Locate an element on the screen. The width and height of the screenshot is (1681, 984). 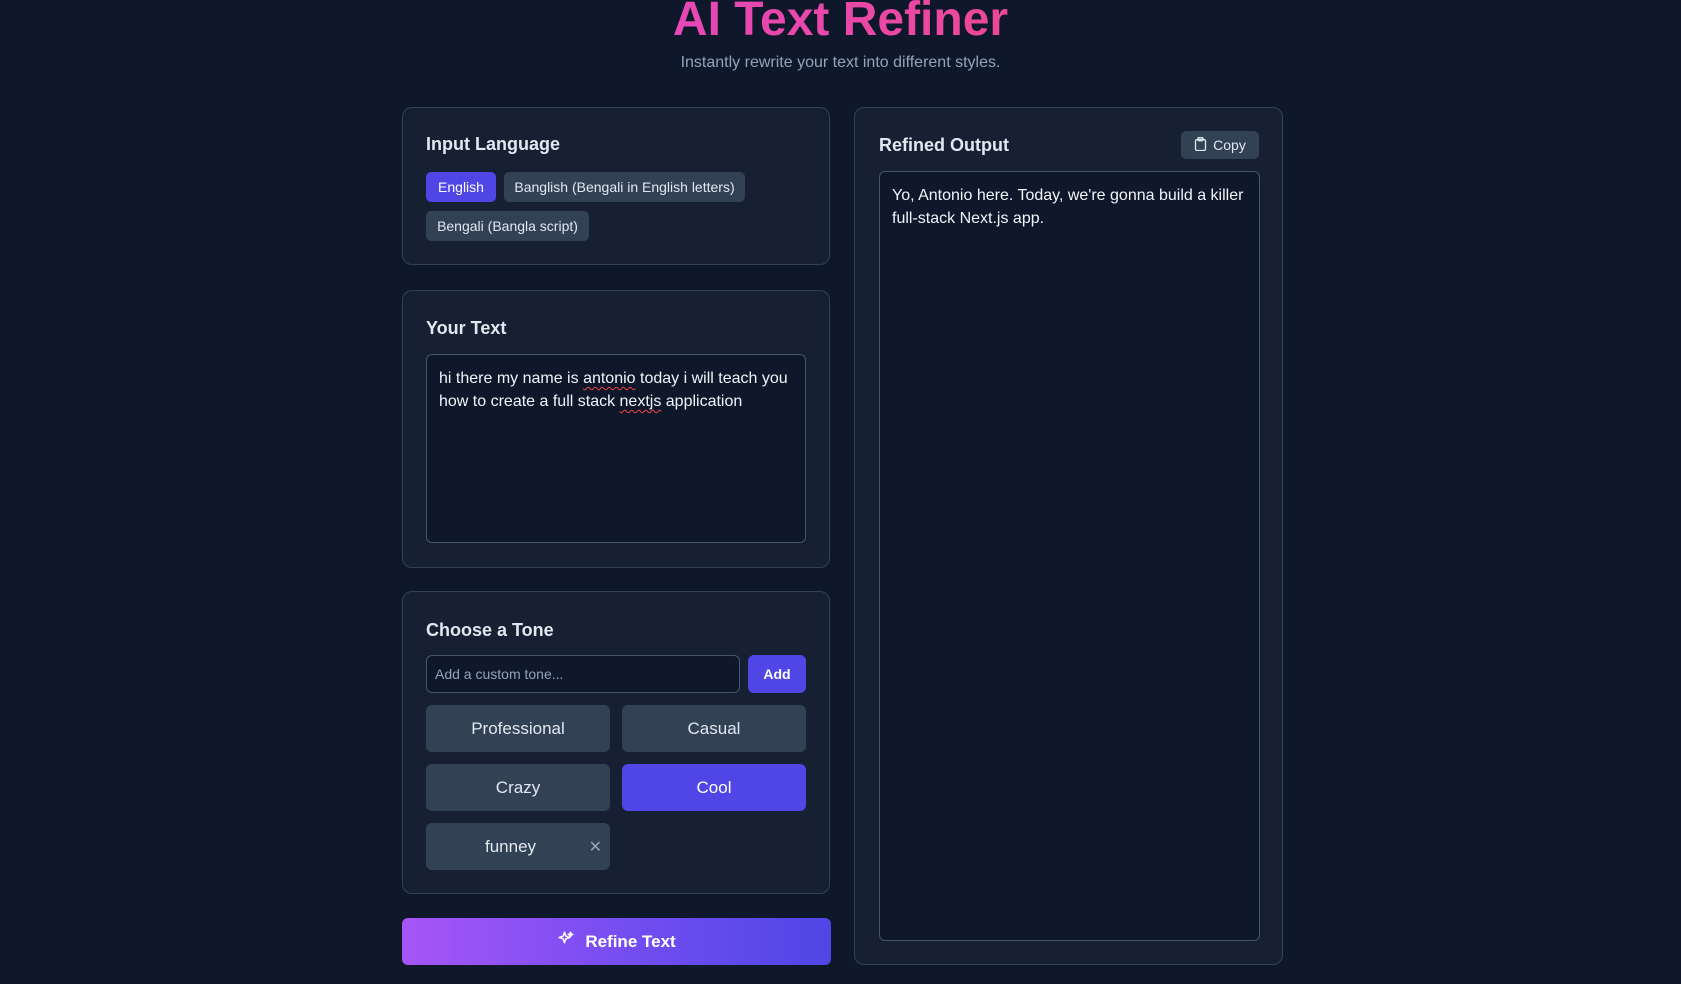
refine-text-label: Refine Text is located at coordinates (630, 941).